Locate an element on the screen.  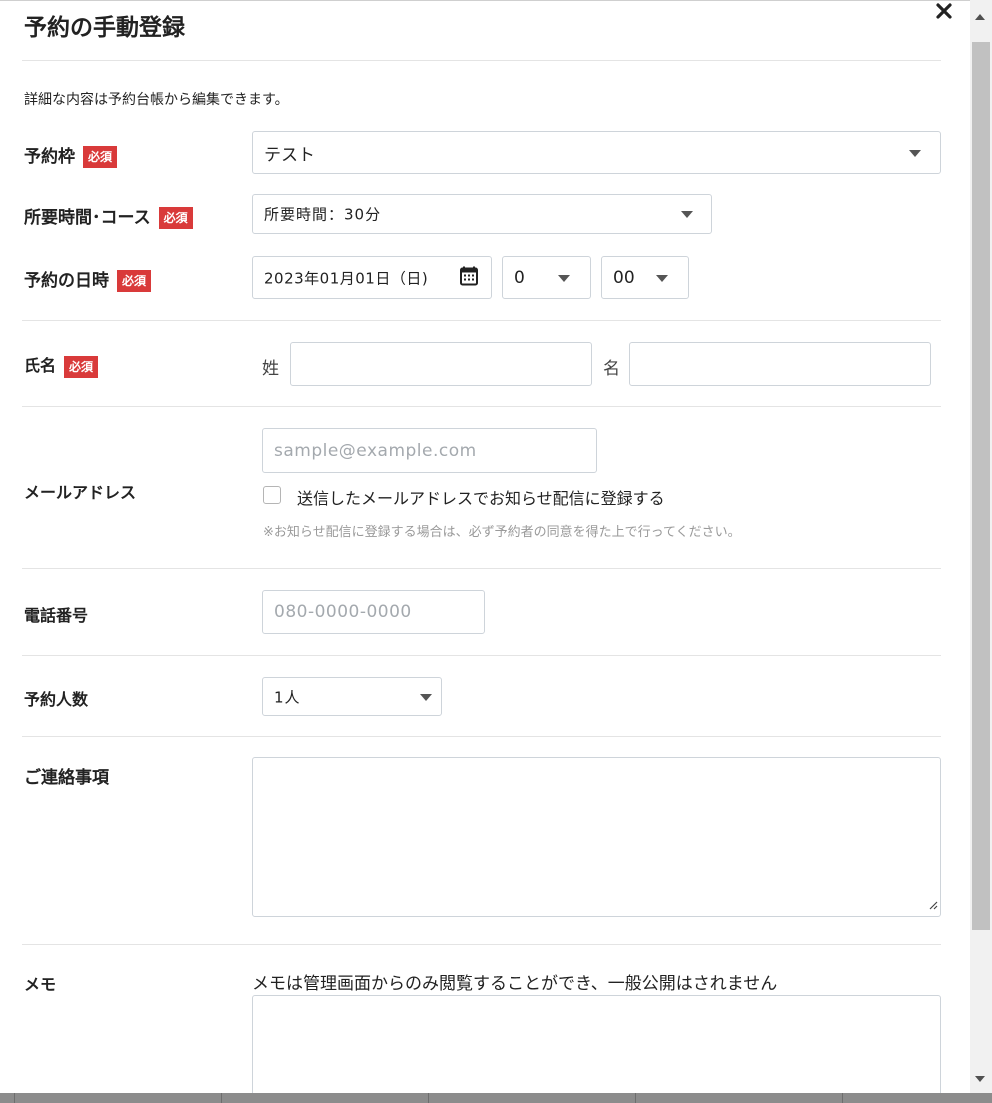
people-select: 1人 is located at coordinates (352, 696).